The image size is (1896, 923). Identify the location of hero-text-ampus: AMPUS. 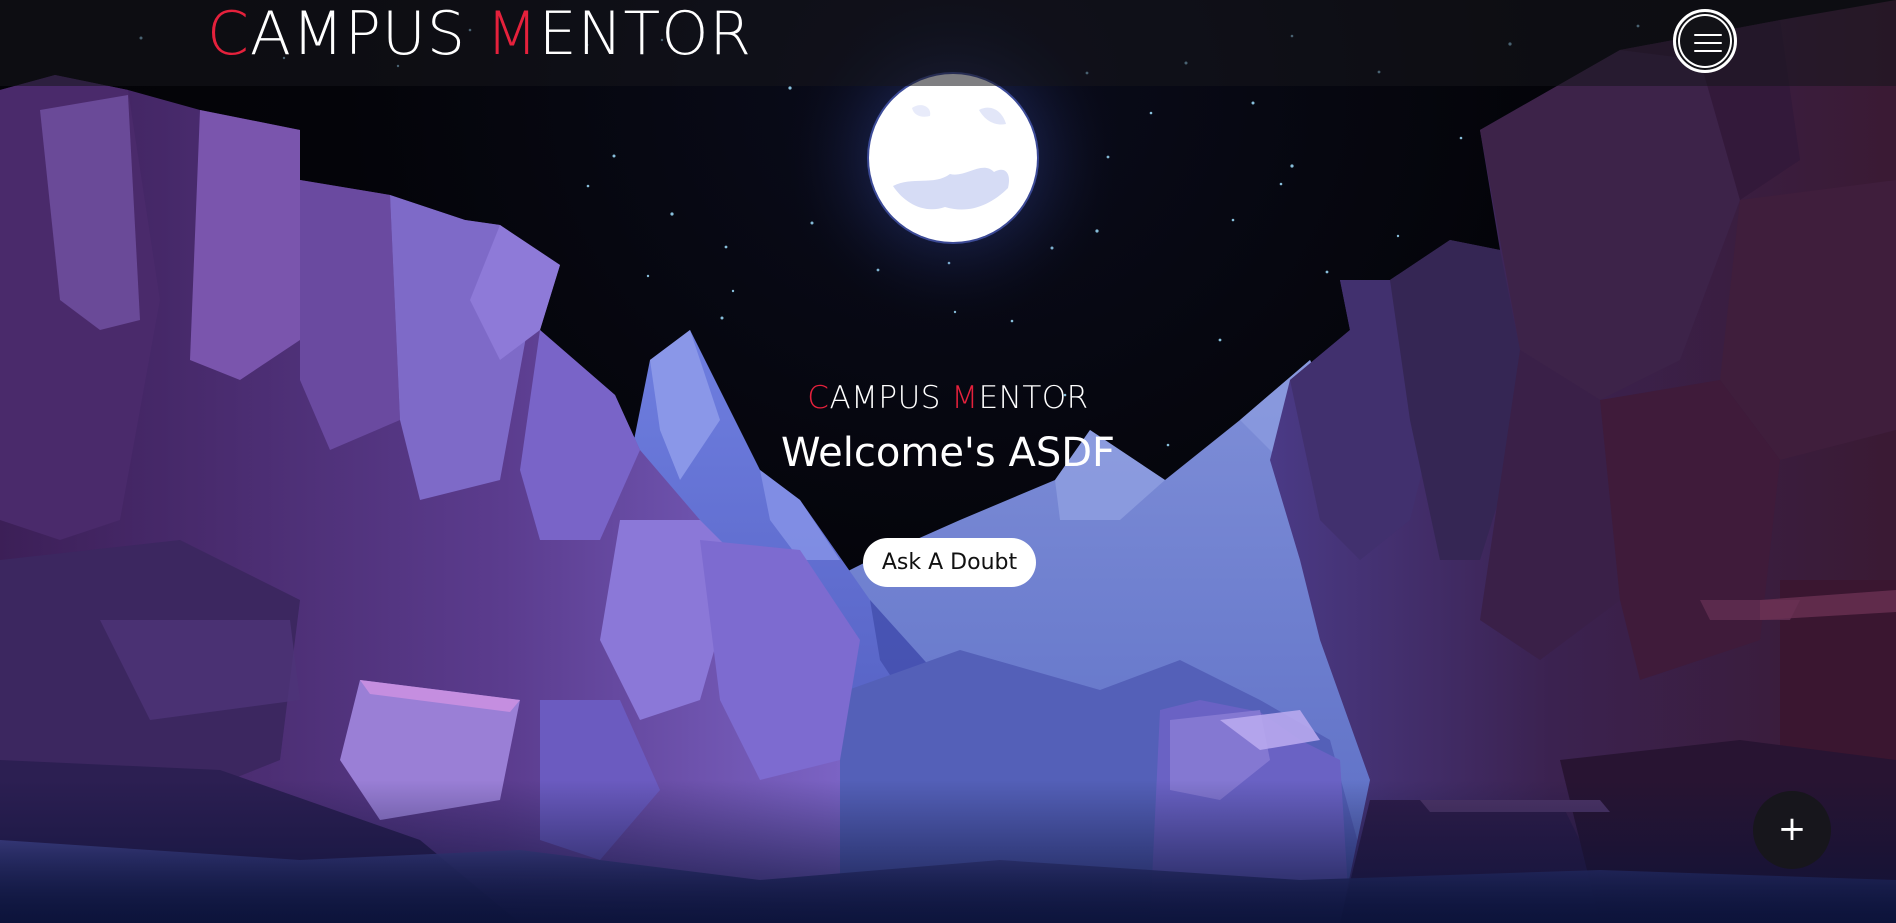
(890, 398).